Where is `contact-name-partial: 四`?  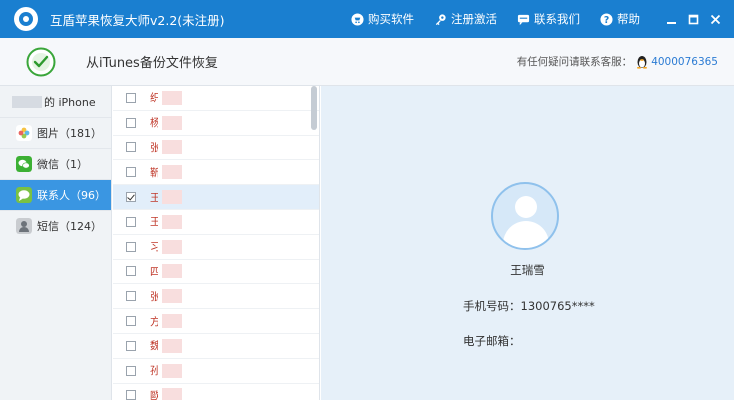
contact-name-partial: 四 is located at coordinates (154, 271).